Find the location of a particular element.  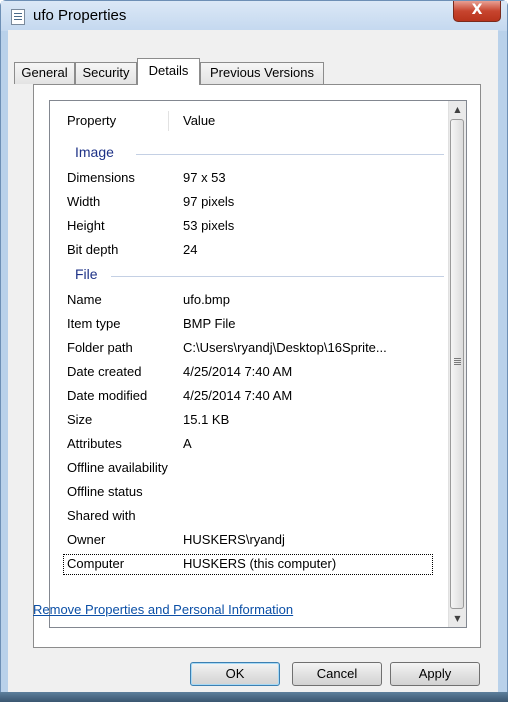

title-bar: ufo Properties X is located at coordinates (254, 16).